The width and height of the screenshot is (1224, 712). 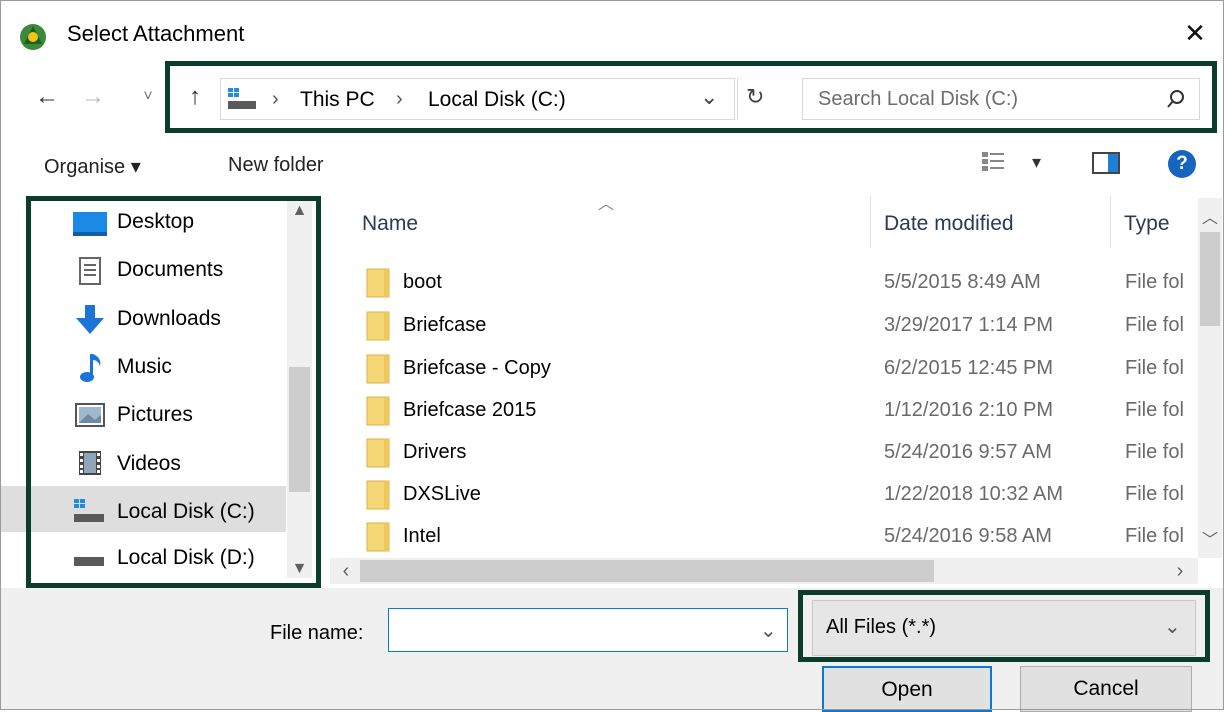 I want to click on back-icon: ←, so click(x=47, y=97).